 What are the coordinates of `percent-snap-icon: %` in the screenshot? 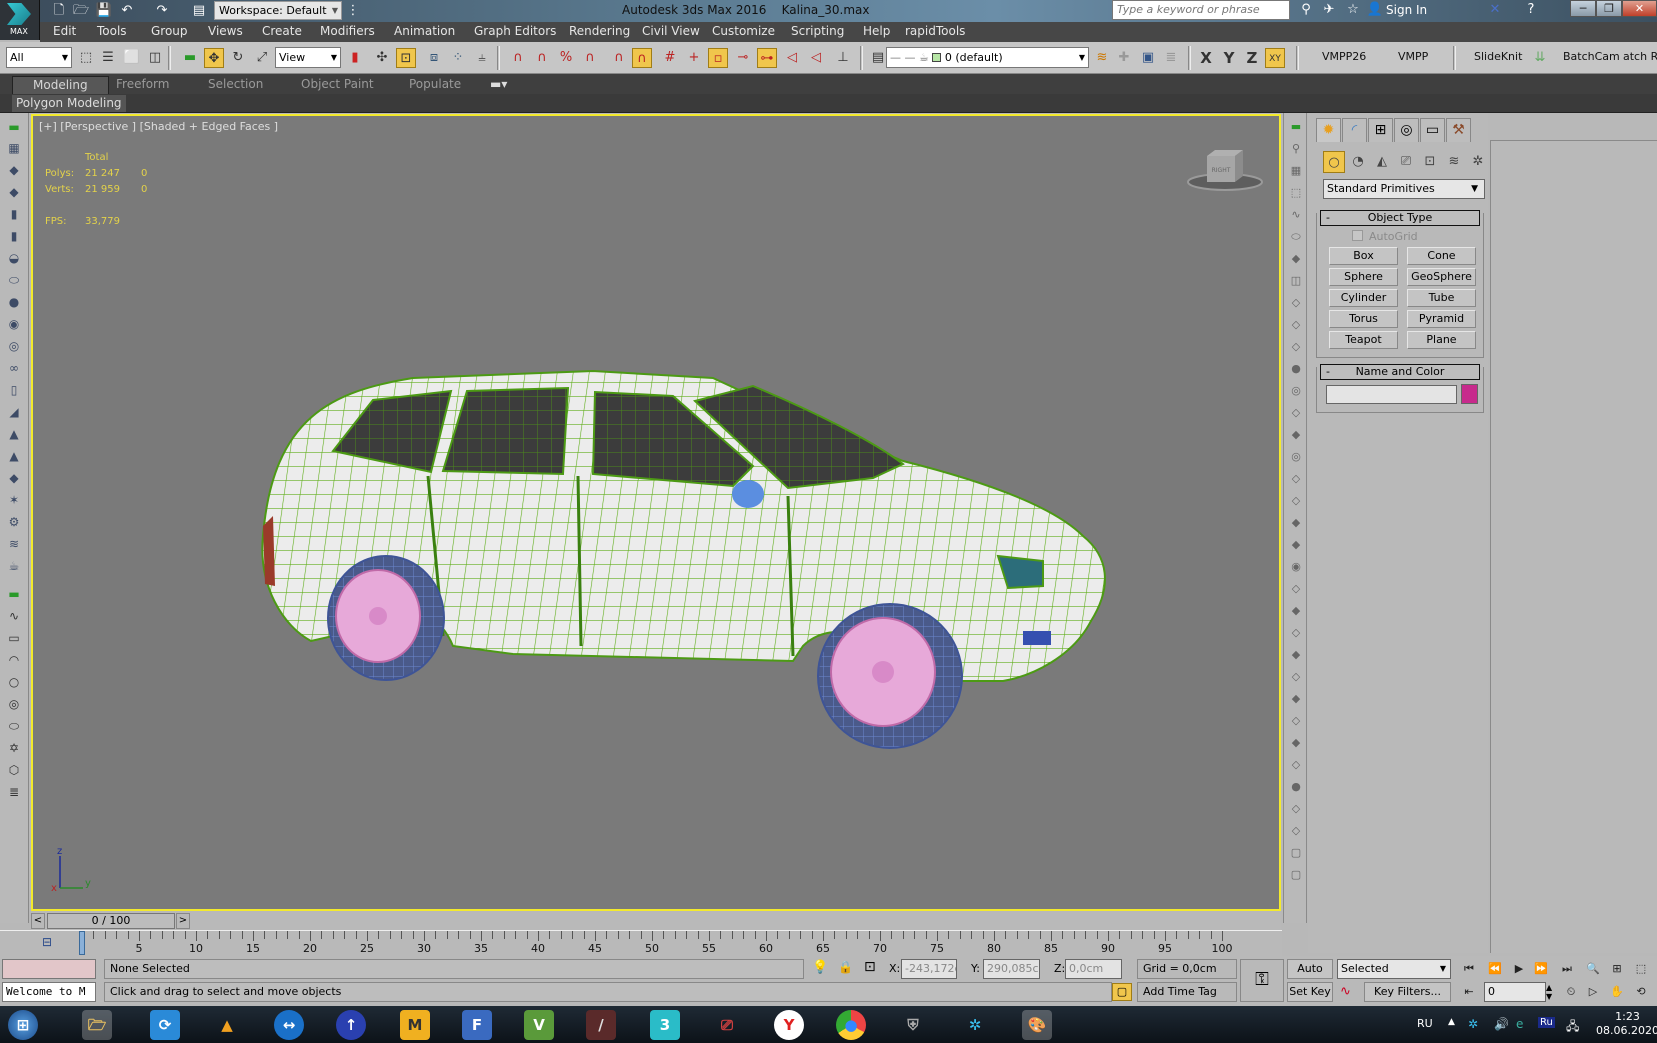 It's located at (566, 58).